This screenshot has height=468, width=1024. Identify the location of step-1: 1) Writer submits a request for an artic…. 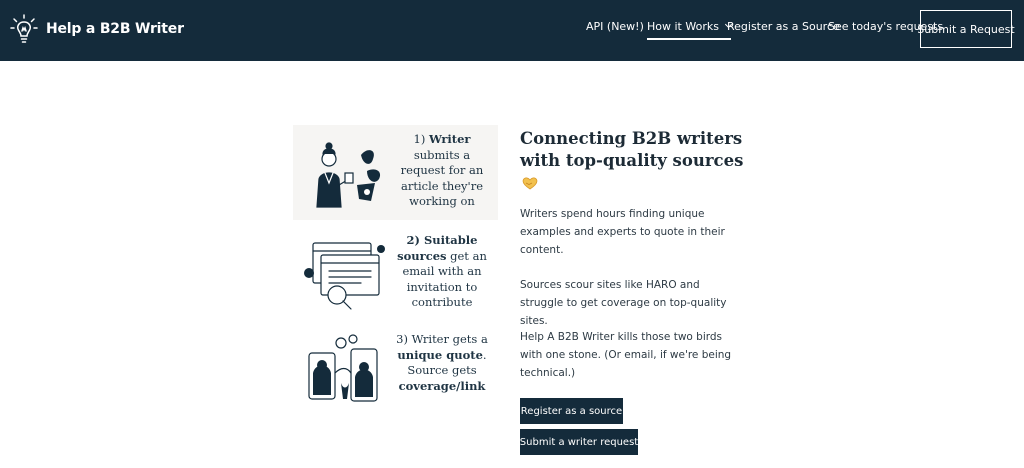
(395, 172).